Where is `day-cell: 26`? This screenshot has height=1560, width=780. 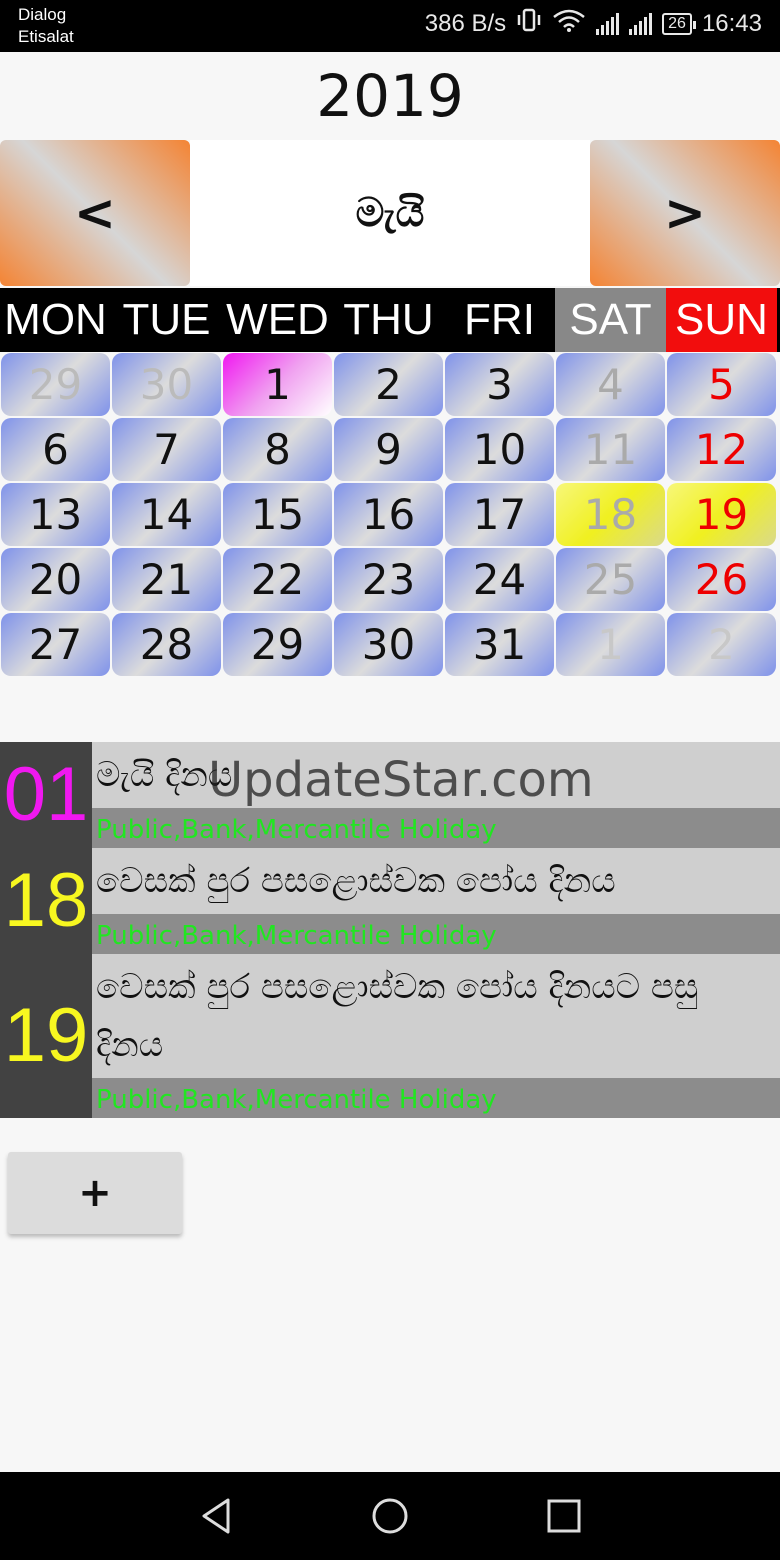 day-cell: 26 is located at coordinates (721, 579).